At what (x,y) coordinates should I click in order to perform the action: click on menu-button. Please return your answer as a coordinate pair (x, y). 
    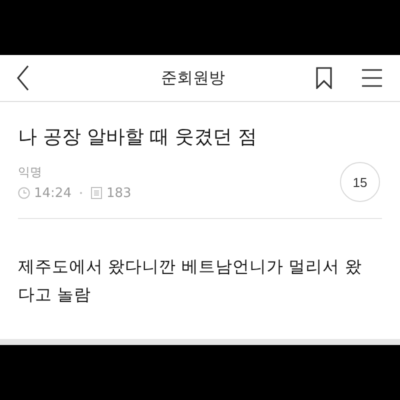
    Looking at the image, I should click on (372, 78).